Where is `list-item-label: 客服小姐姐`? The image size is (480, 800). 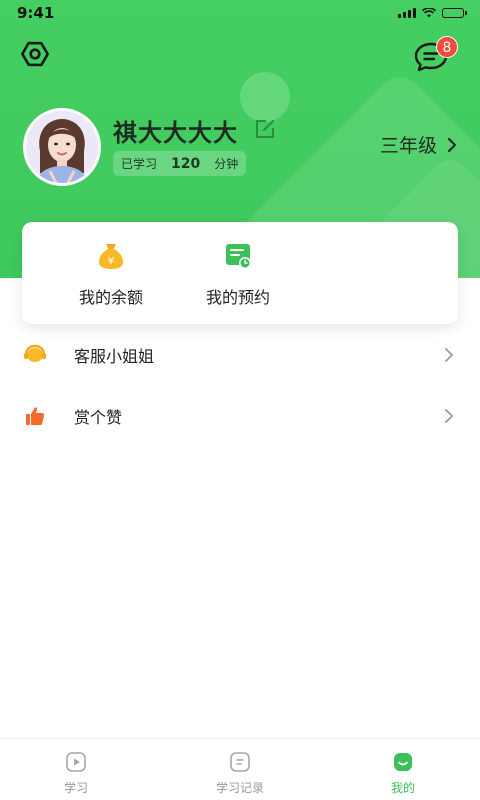
list-item-label: 客服小姐姐 is located at coordinates (114, 356).